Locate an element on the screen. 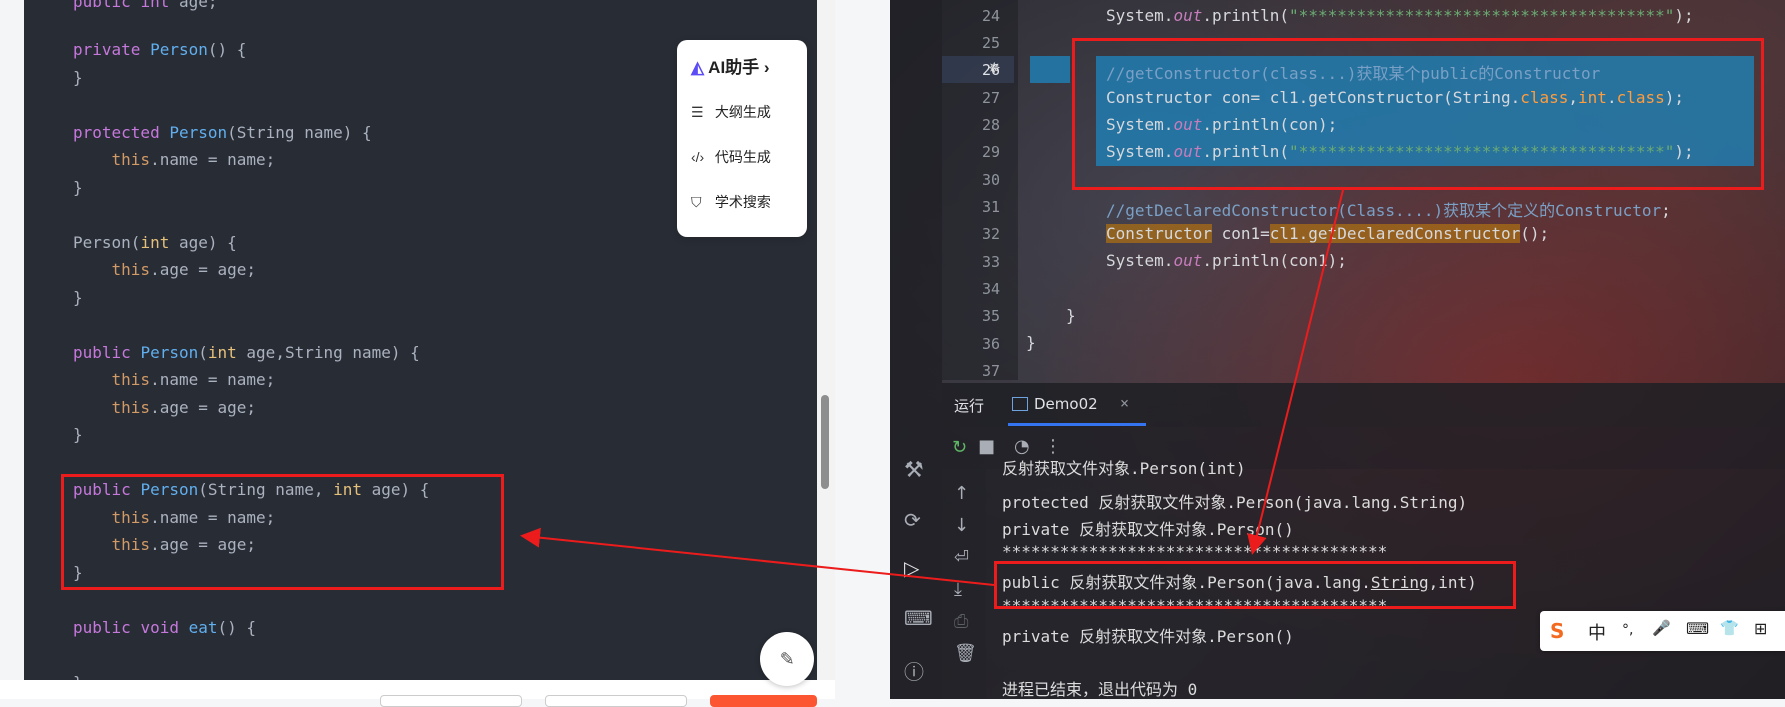 The image size is (1785, 707). arrow-code-to-output is located at coordinates (1295, 372).